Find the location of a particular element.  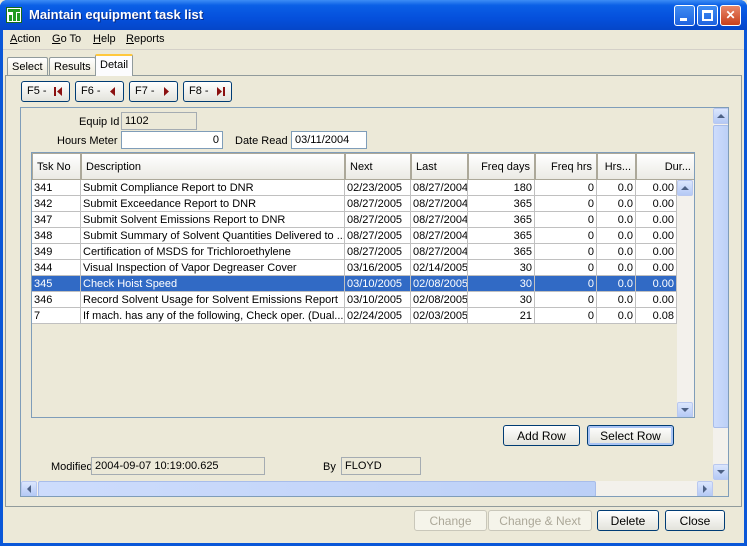

change-and-next-button: Change & Next is located at coordinates (540, 520).